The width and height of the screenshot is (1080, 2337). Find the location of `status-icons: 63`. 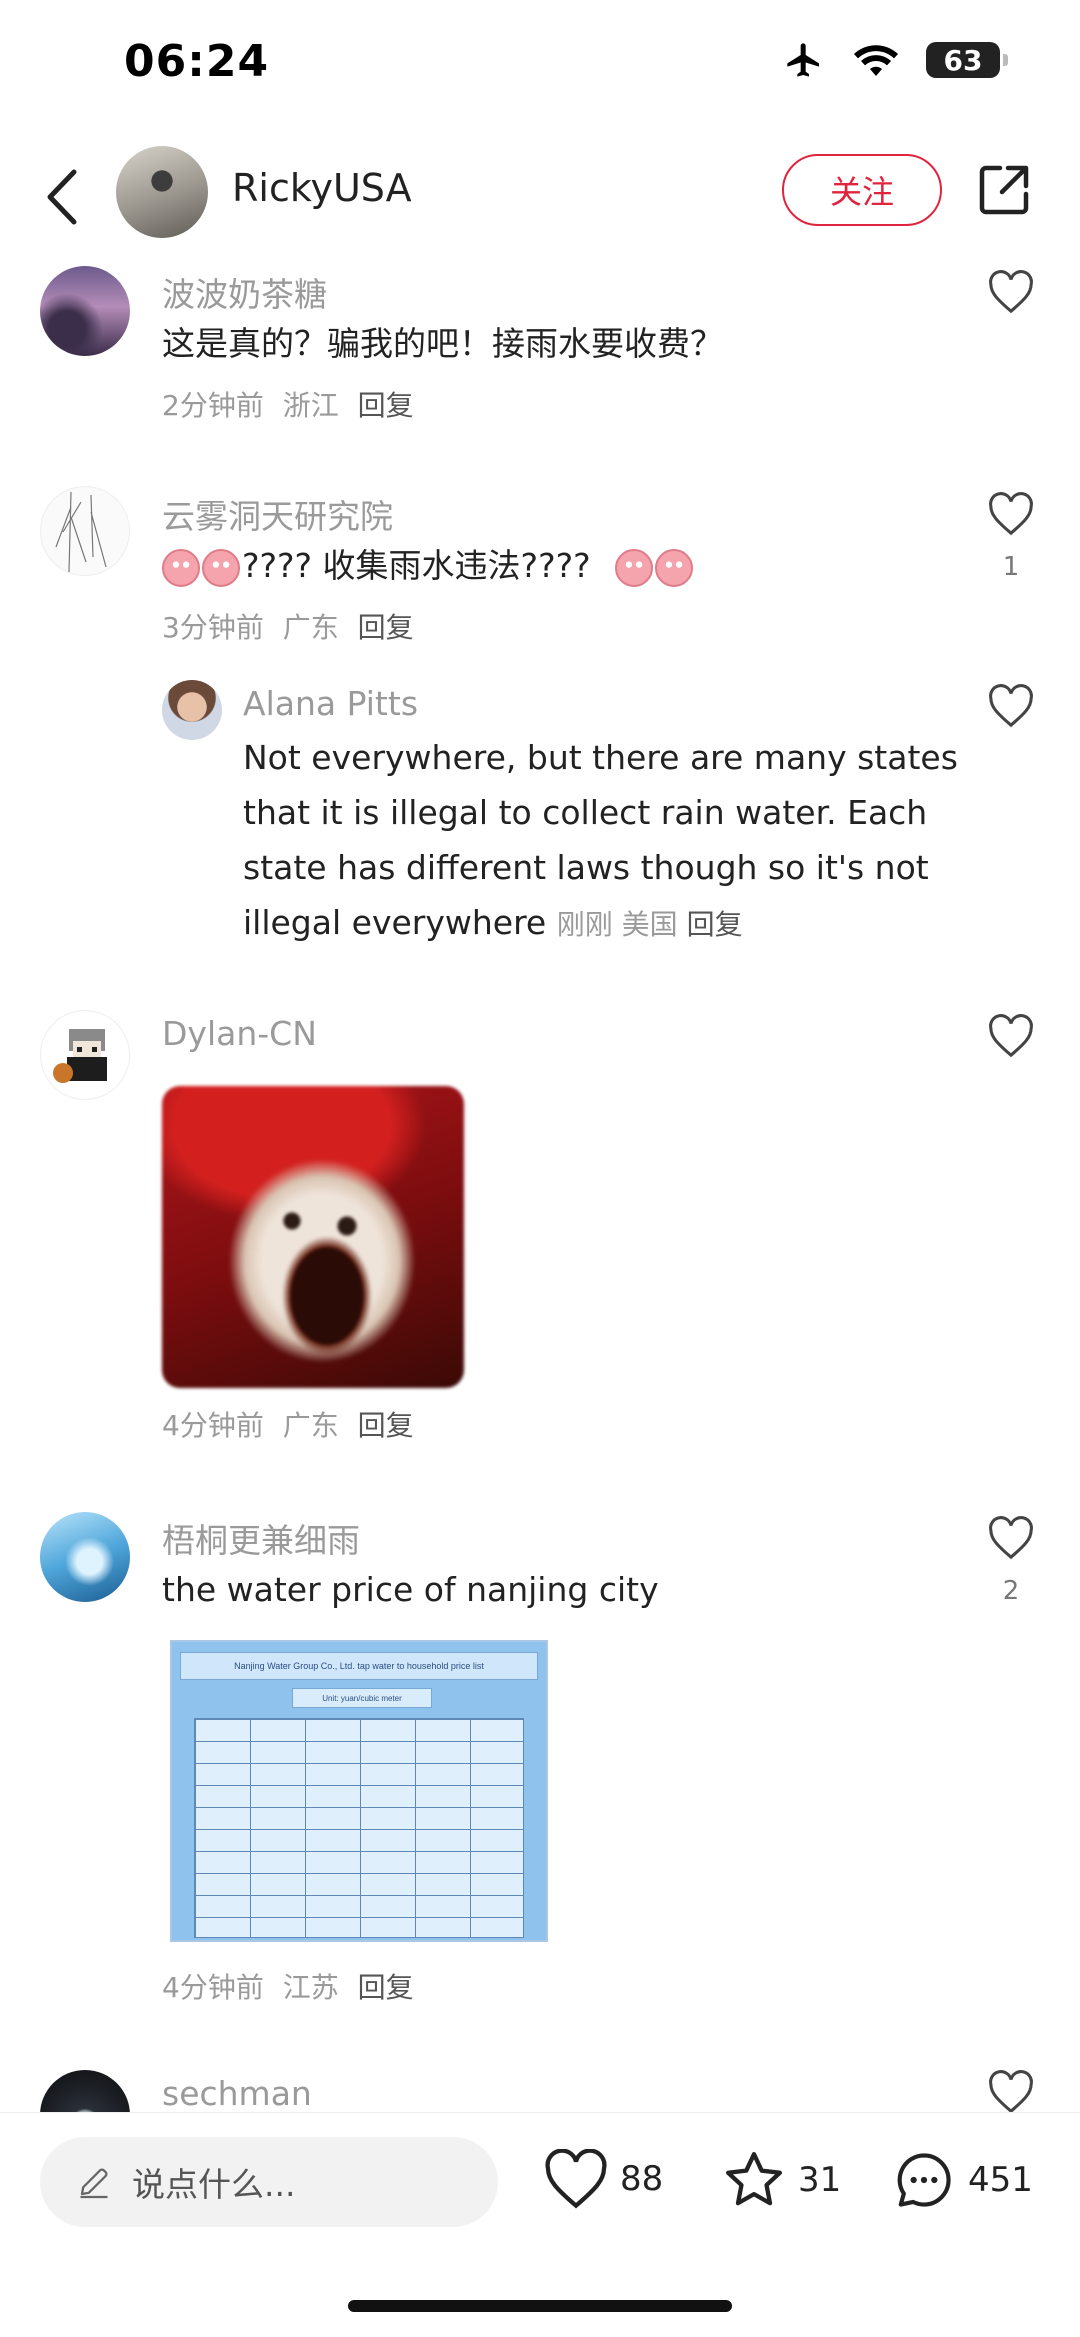

status-icons: 63 is located at coordinates (895, 60).